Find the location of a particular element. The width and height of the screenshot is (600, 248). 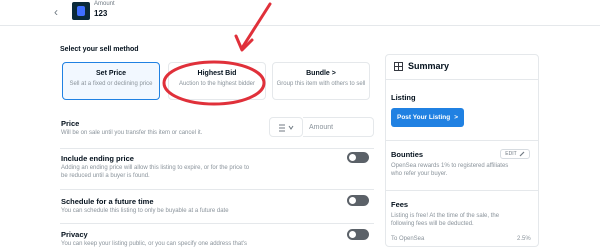

bounties-desc-2: who refer your buyer. is located at coordinates (419, 174).